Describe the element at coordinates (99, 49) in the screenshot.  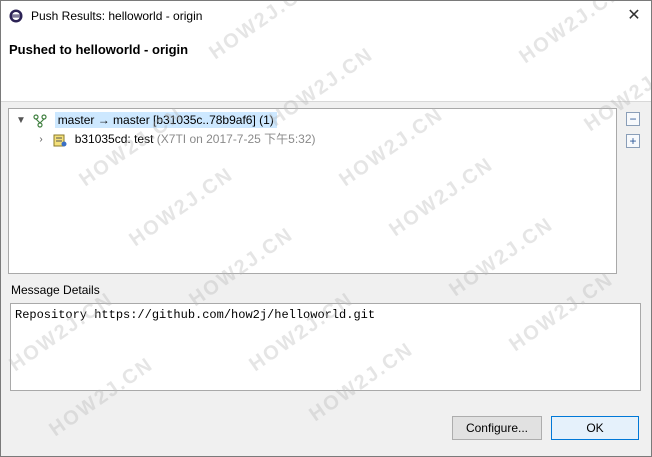
I see `page-title: Pushed to helloworld - origin` at that location.